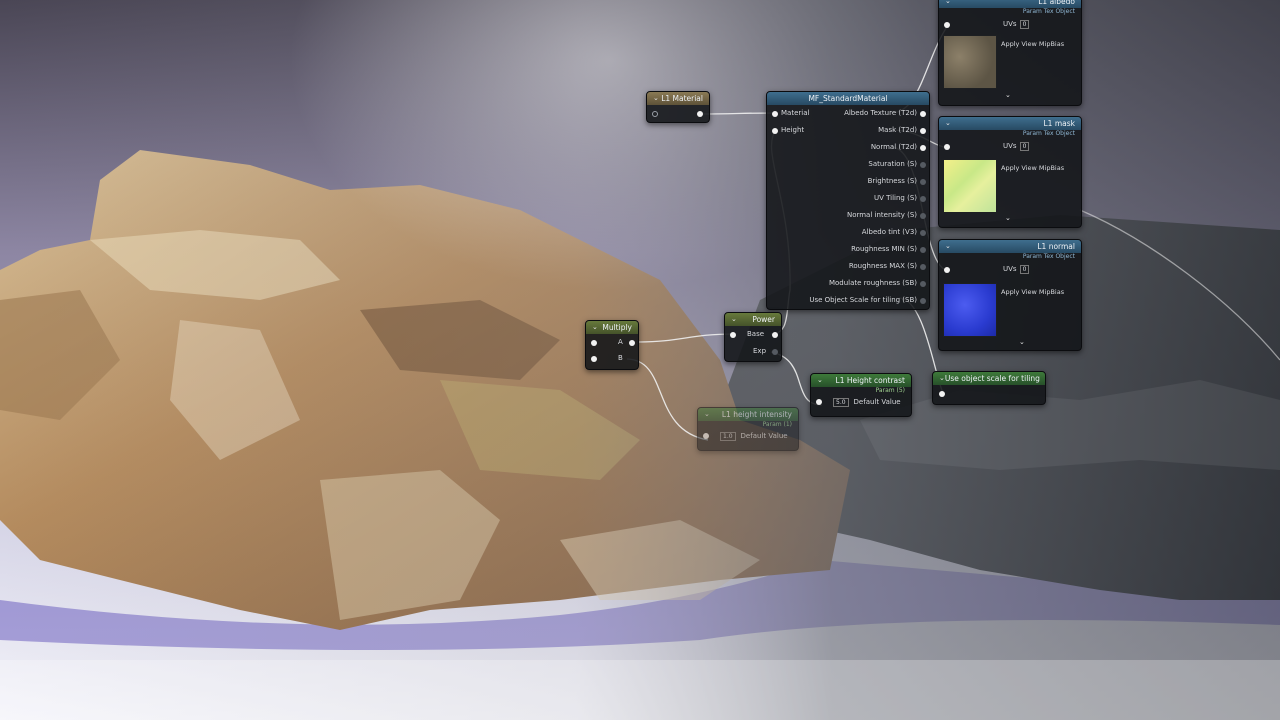  Describe the element at coordinates (848, 130) in the screenshot. I see `output-mask: Mask (T2d)` at that location.